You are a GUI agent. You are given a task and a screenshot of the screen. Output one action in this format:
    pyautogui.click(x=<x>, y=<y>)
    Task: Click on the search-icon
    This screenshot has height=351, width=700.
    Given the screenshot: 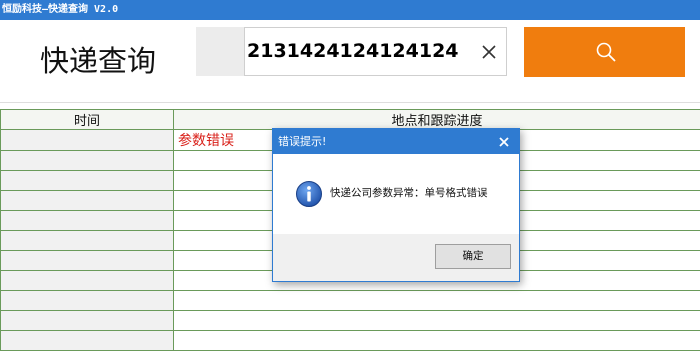 What is the action you would take?
    pyautogui.click(x=606, y=52)
    